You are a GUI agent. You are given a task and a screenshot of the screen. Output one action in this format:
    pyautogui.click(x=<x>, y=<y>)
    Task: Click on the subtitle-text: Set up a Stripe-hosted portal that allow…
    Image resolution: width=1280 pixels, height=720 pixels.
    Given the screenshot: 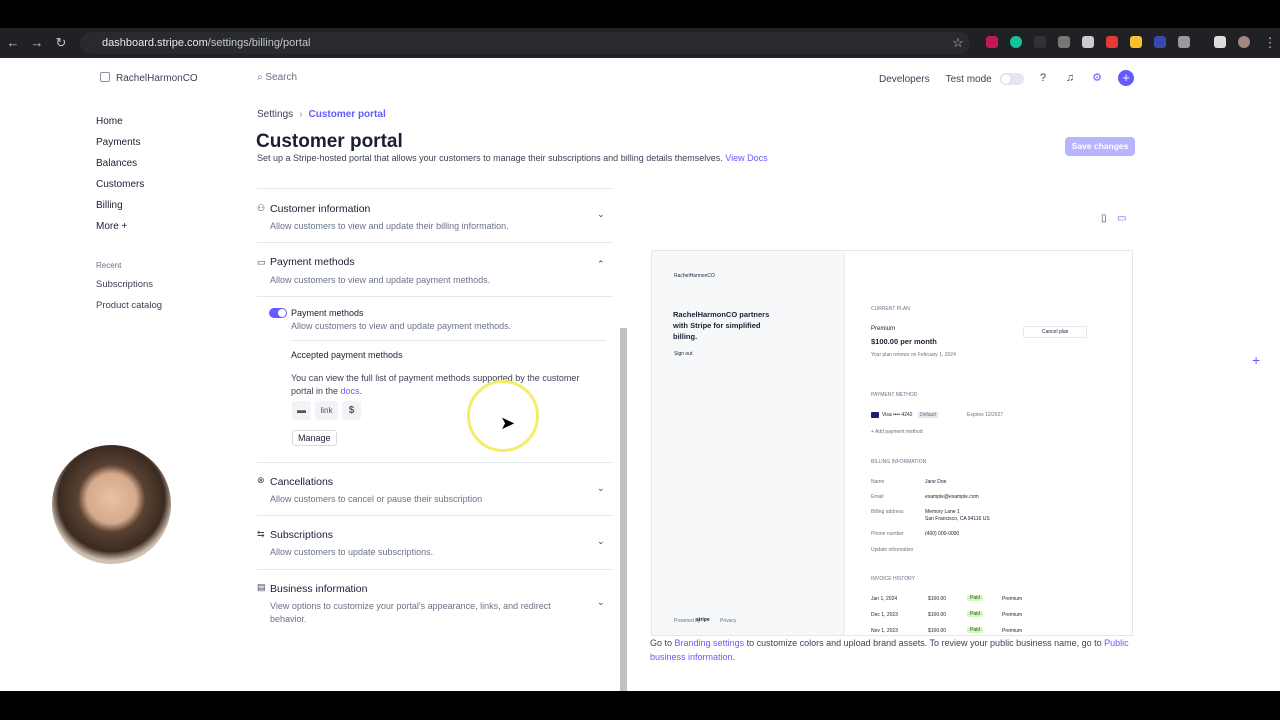 What is the action you would take?
    pyautogui.click(x=490, y=158)
    